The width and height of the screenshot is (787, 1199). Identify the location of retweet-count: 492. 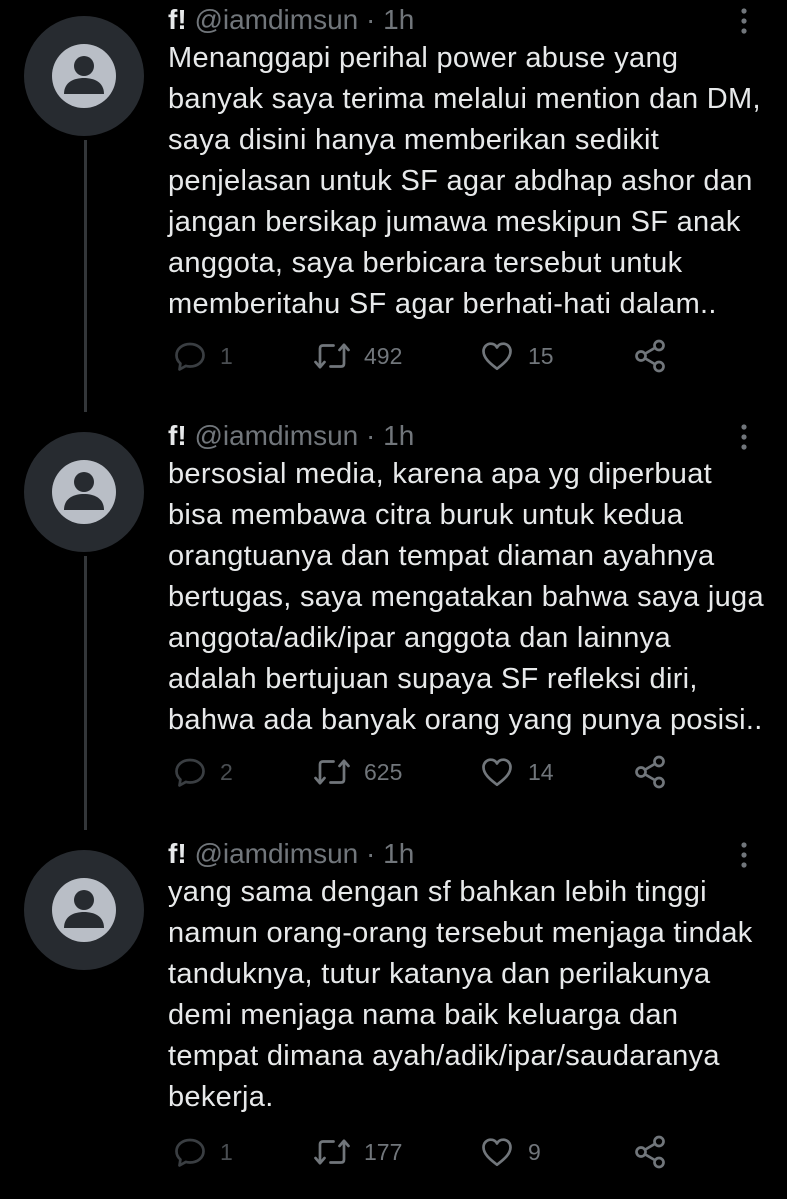
(383, 355).